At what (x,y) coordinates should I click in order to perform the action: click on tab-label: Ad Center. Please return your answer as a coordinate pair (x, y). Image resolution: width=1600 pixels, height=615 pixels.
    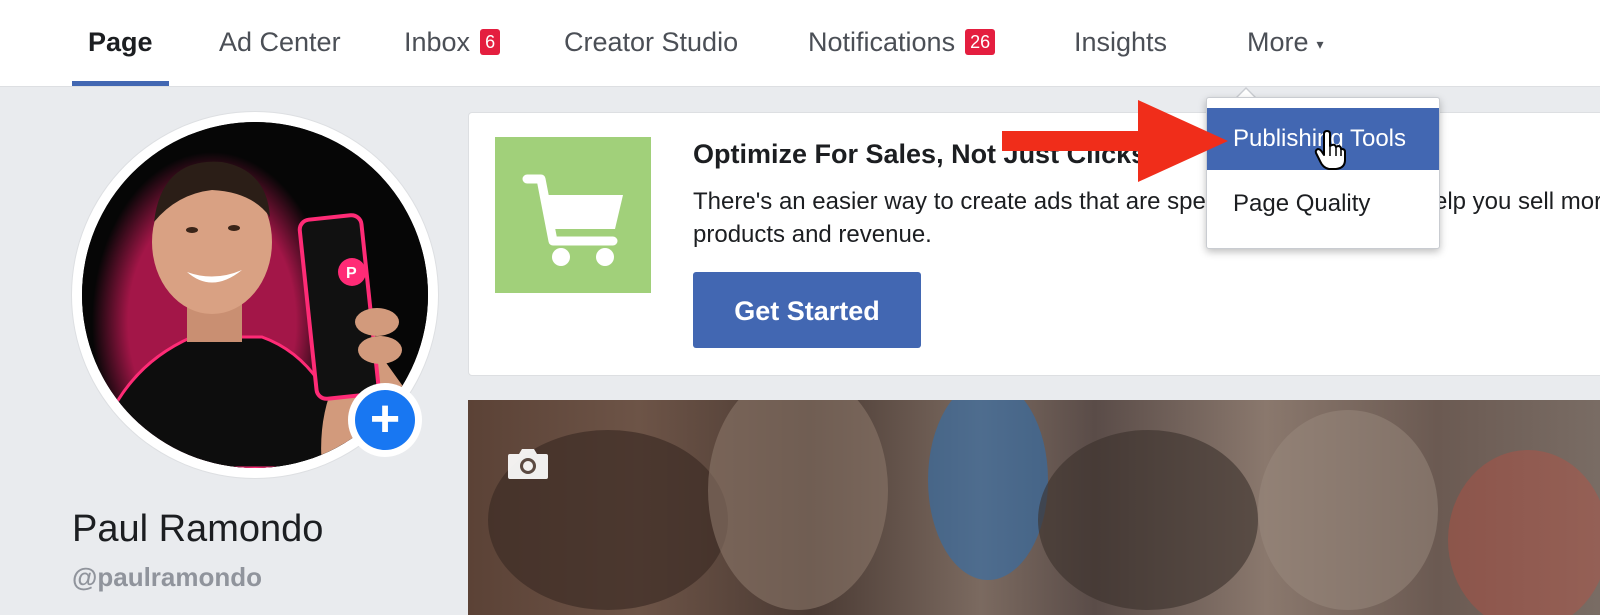
    Looking at the image, I should click on (280, 42).